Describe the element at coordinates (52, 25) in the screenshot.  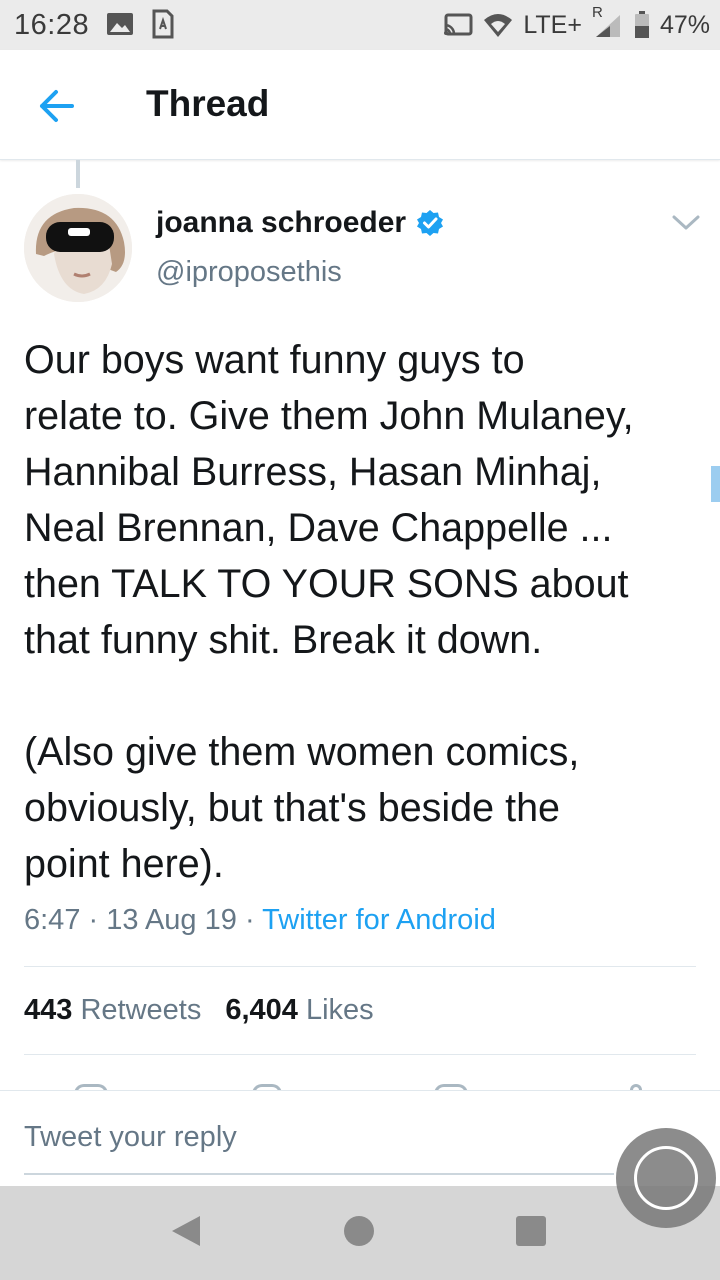
I see `status-time: 16:28` at that location.